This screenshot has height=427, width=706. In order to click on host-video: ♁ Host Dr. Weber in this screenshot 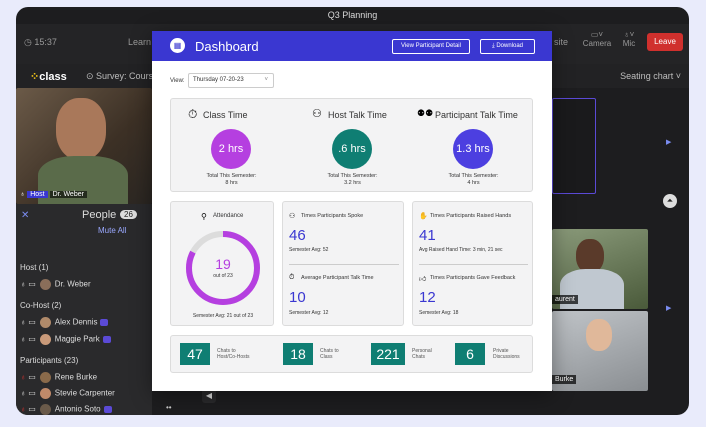, I will do `click(84, 146)`.